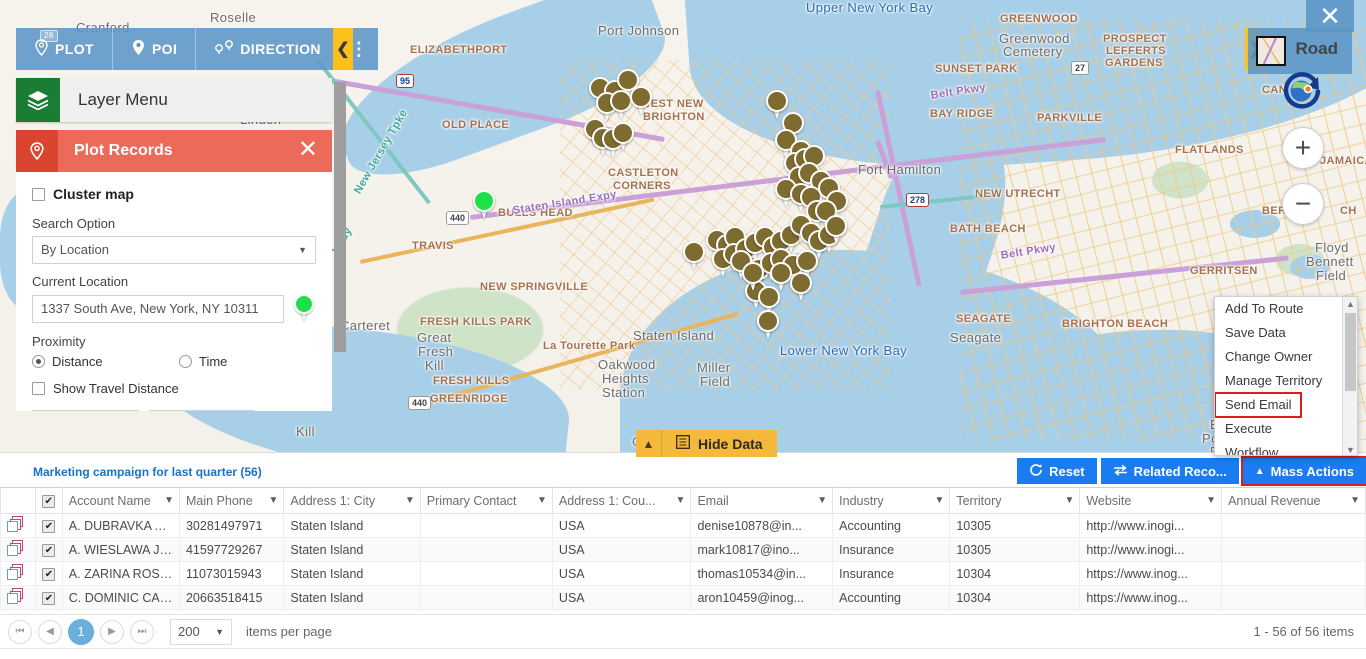  I want to click on grid-title: Marketing campaign for last quarter (56), so click(147, 472).